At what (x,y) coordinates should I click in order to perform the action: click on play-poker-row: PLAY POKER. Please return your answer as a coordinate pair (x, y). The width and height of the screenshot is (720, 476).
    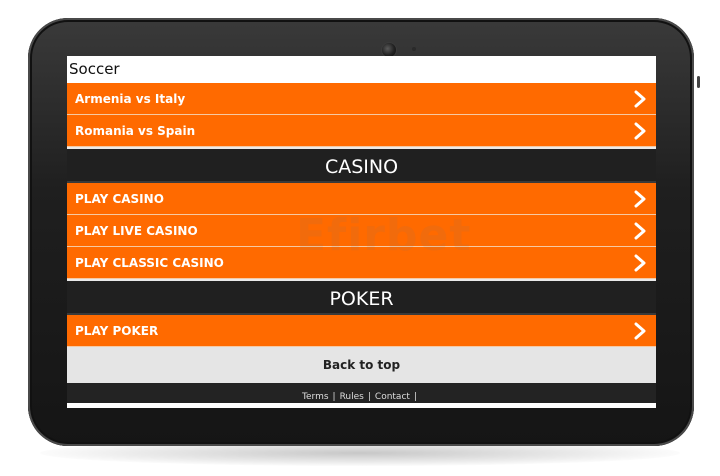
    Looking at the image, I should click on (361, 331).